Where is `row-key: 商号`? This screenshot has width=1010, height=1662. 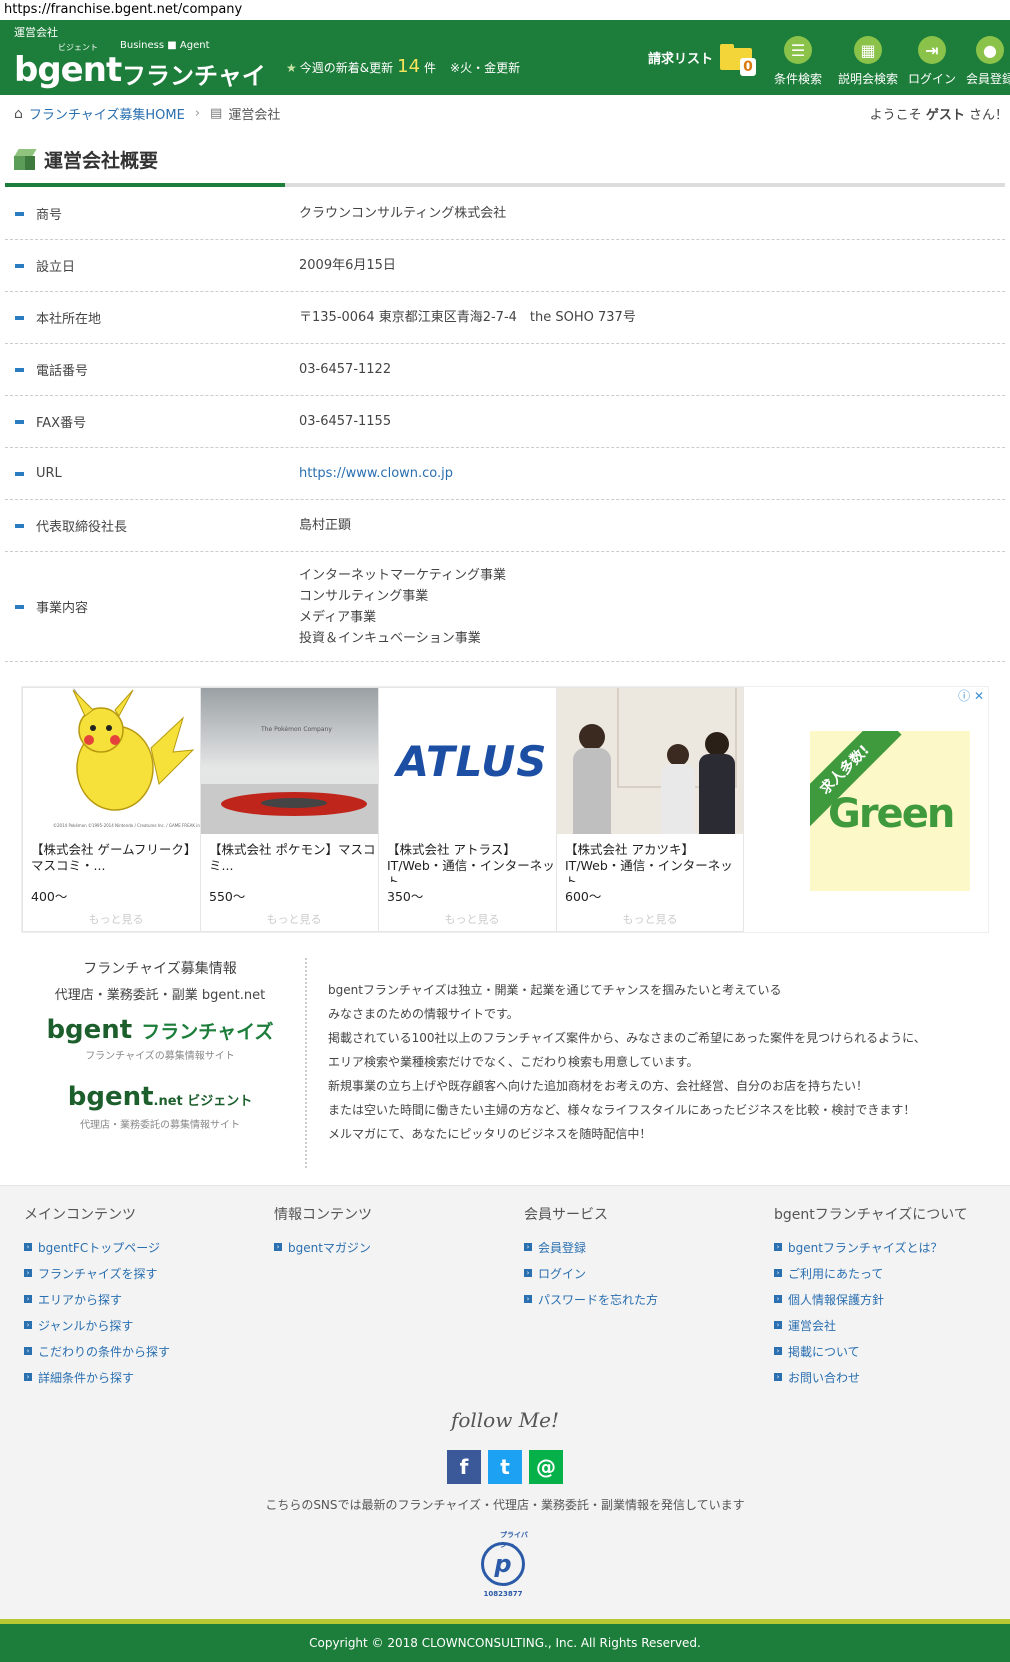
row-key: 商号 is located at coordinates (49, 215).